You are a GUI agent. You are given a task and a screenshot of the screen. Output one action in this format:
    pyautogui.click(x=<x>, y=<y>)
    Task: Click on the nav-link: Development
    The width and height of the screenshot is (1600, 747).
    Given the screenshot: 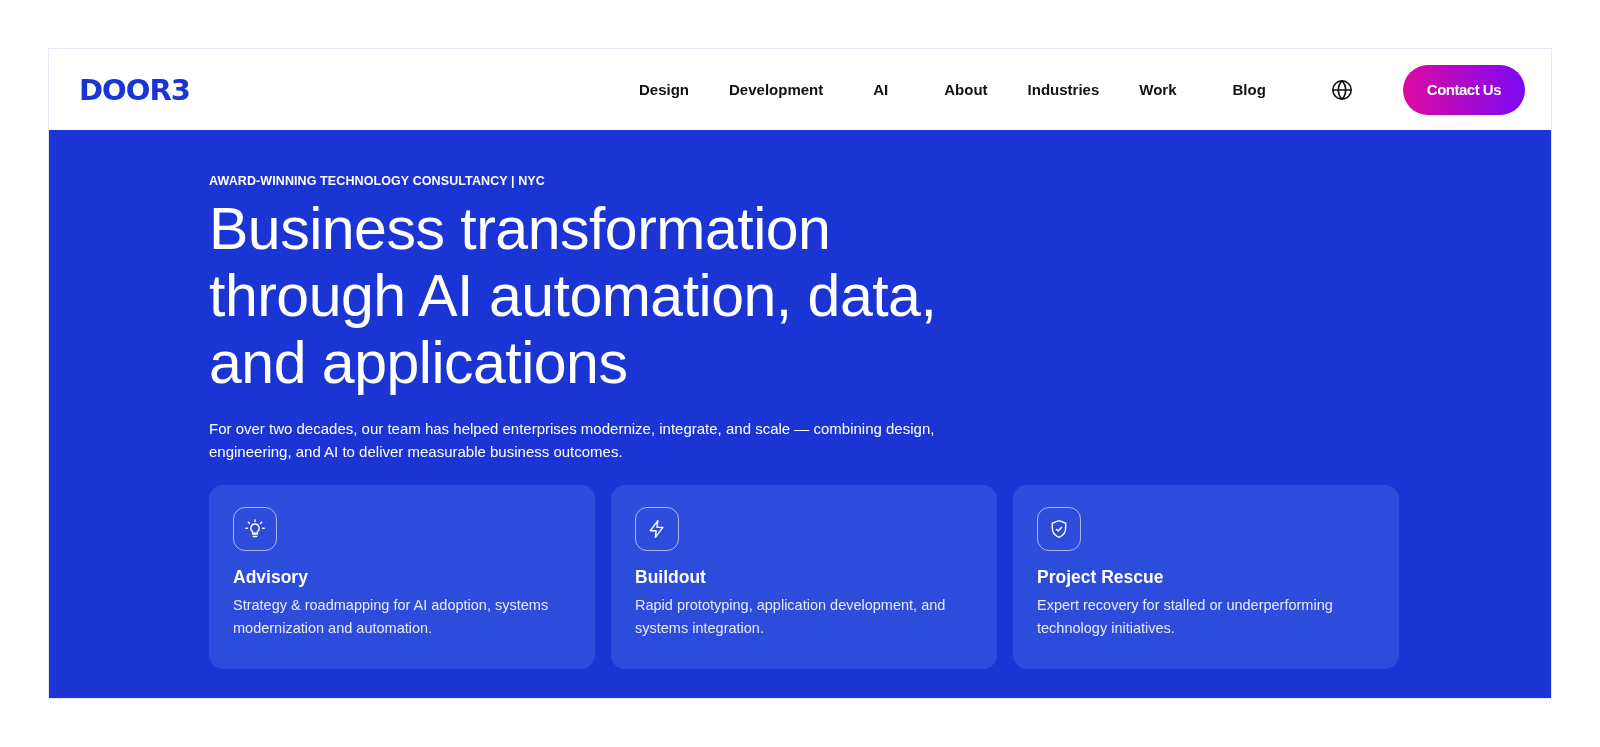 What is the action you would take?
    pyautogui.click(x=776, y=89)
    